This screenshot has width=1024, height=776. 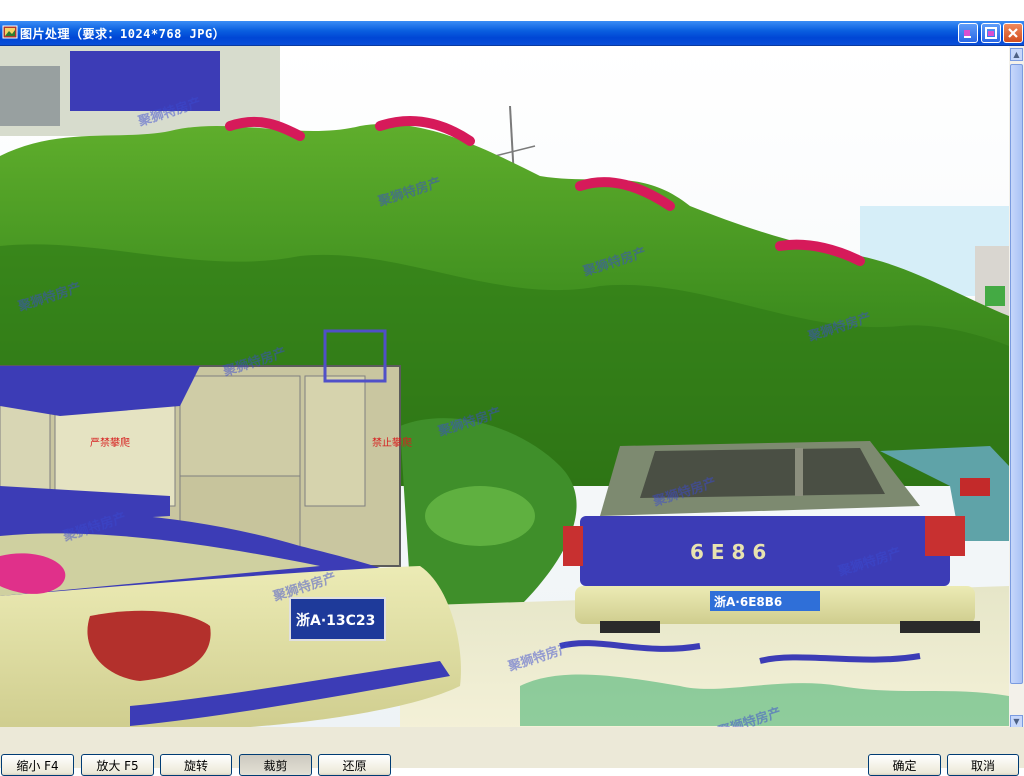 I want to click on close-button, so click(x=1013, y=33).